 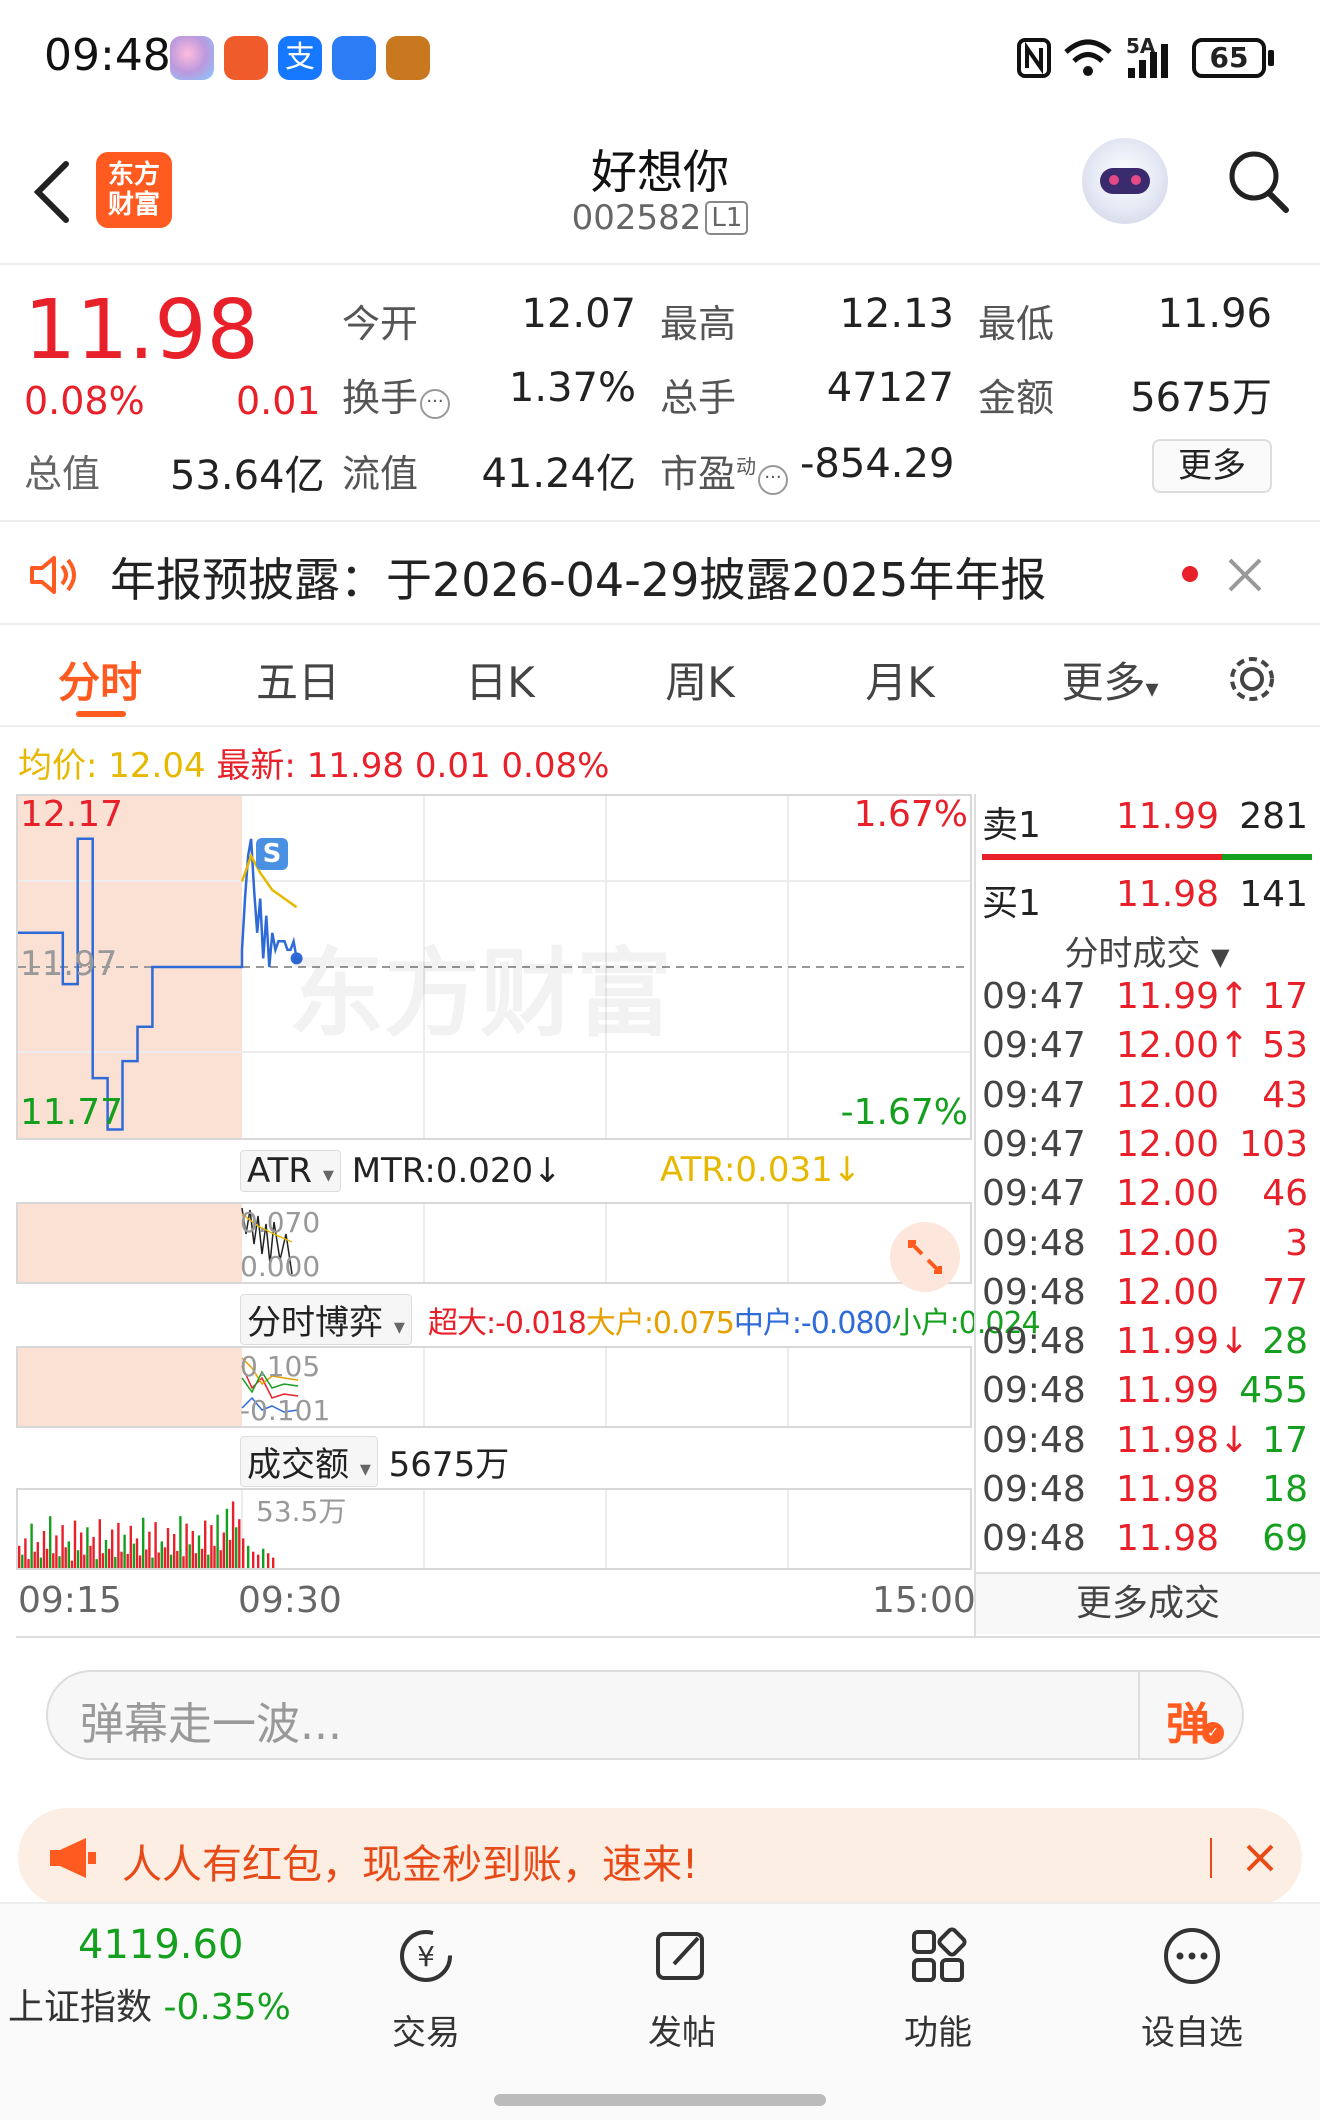 I want to click on status-time: 09:48, so click(x=107, y=55).